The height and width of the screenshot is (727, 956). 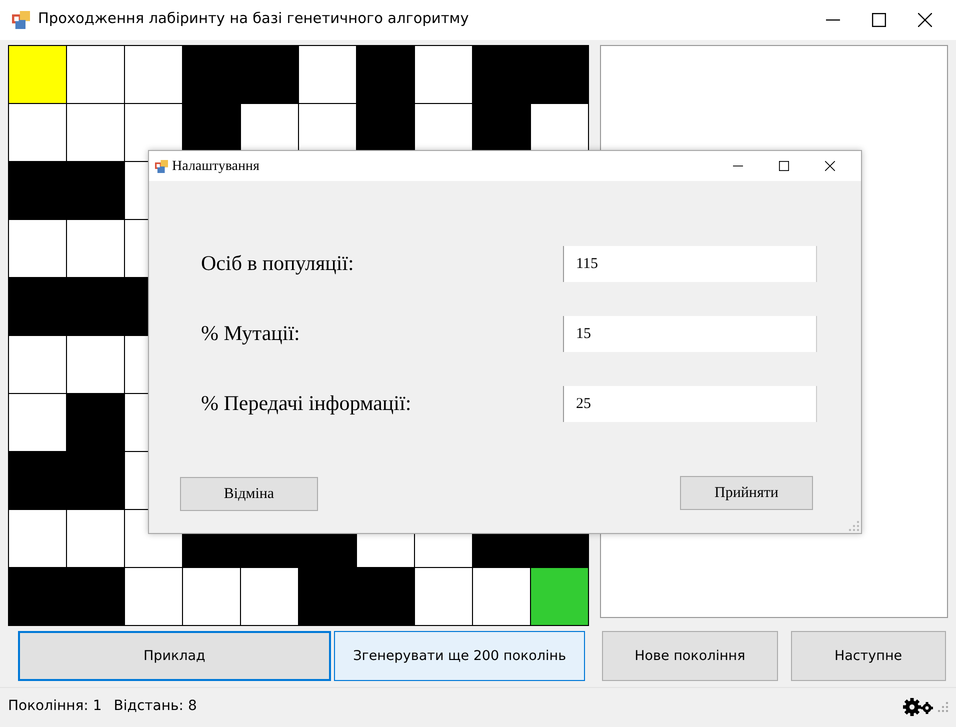 I want to click on input-field: 25, so click(x=690, y=404).